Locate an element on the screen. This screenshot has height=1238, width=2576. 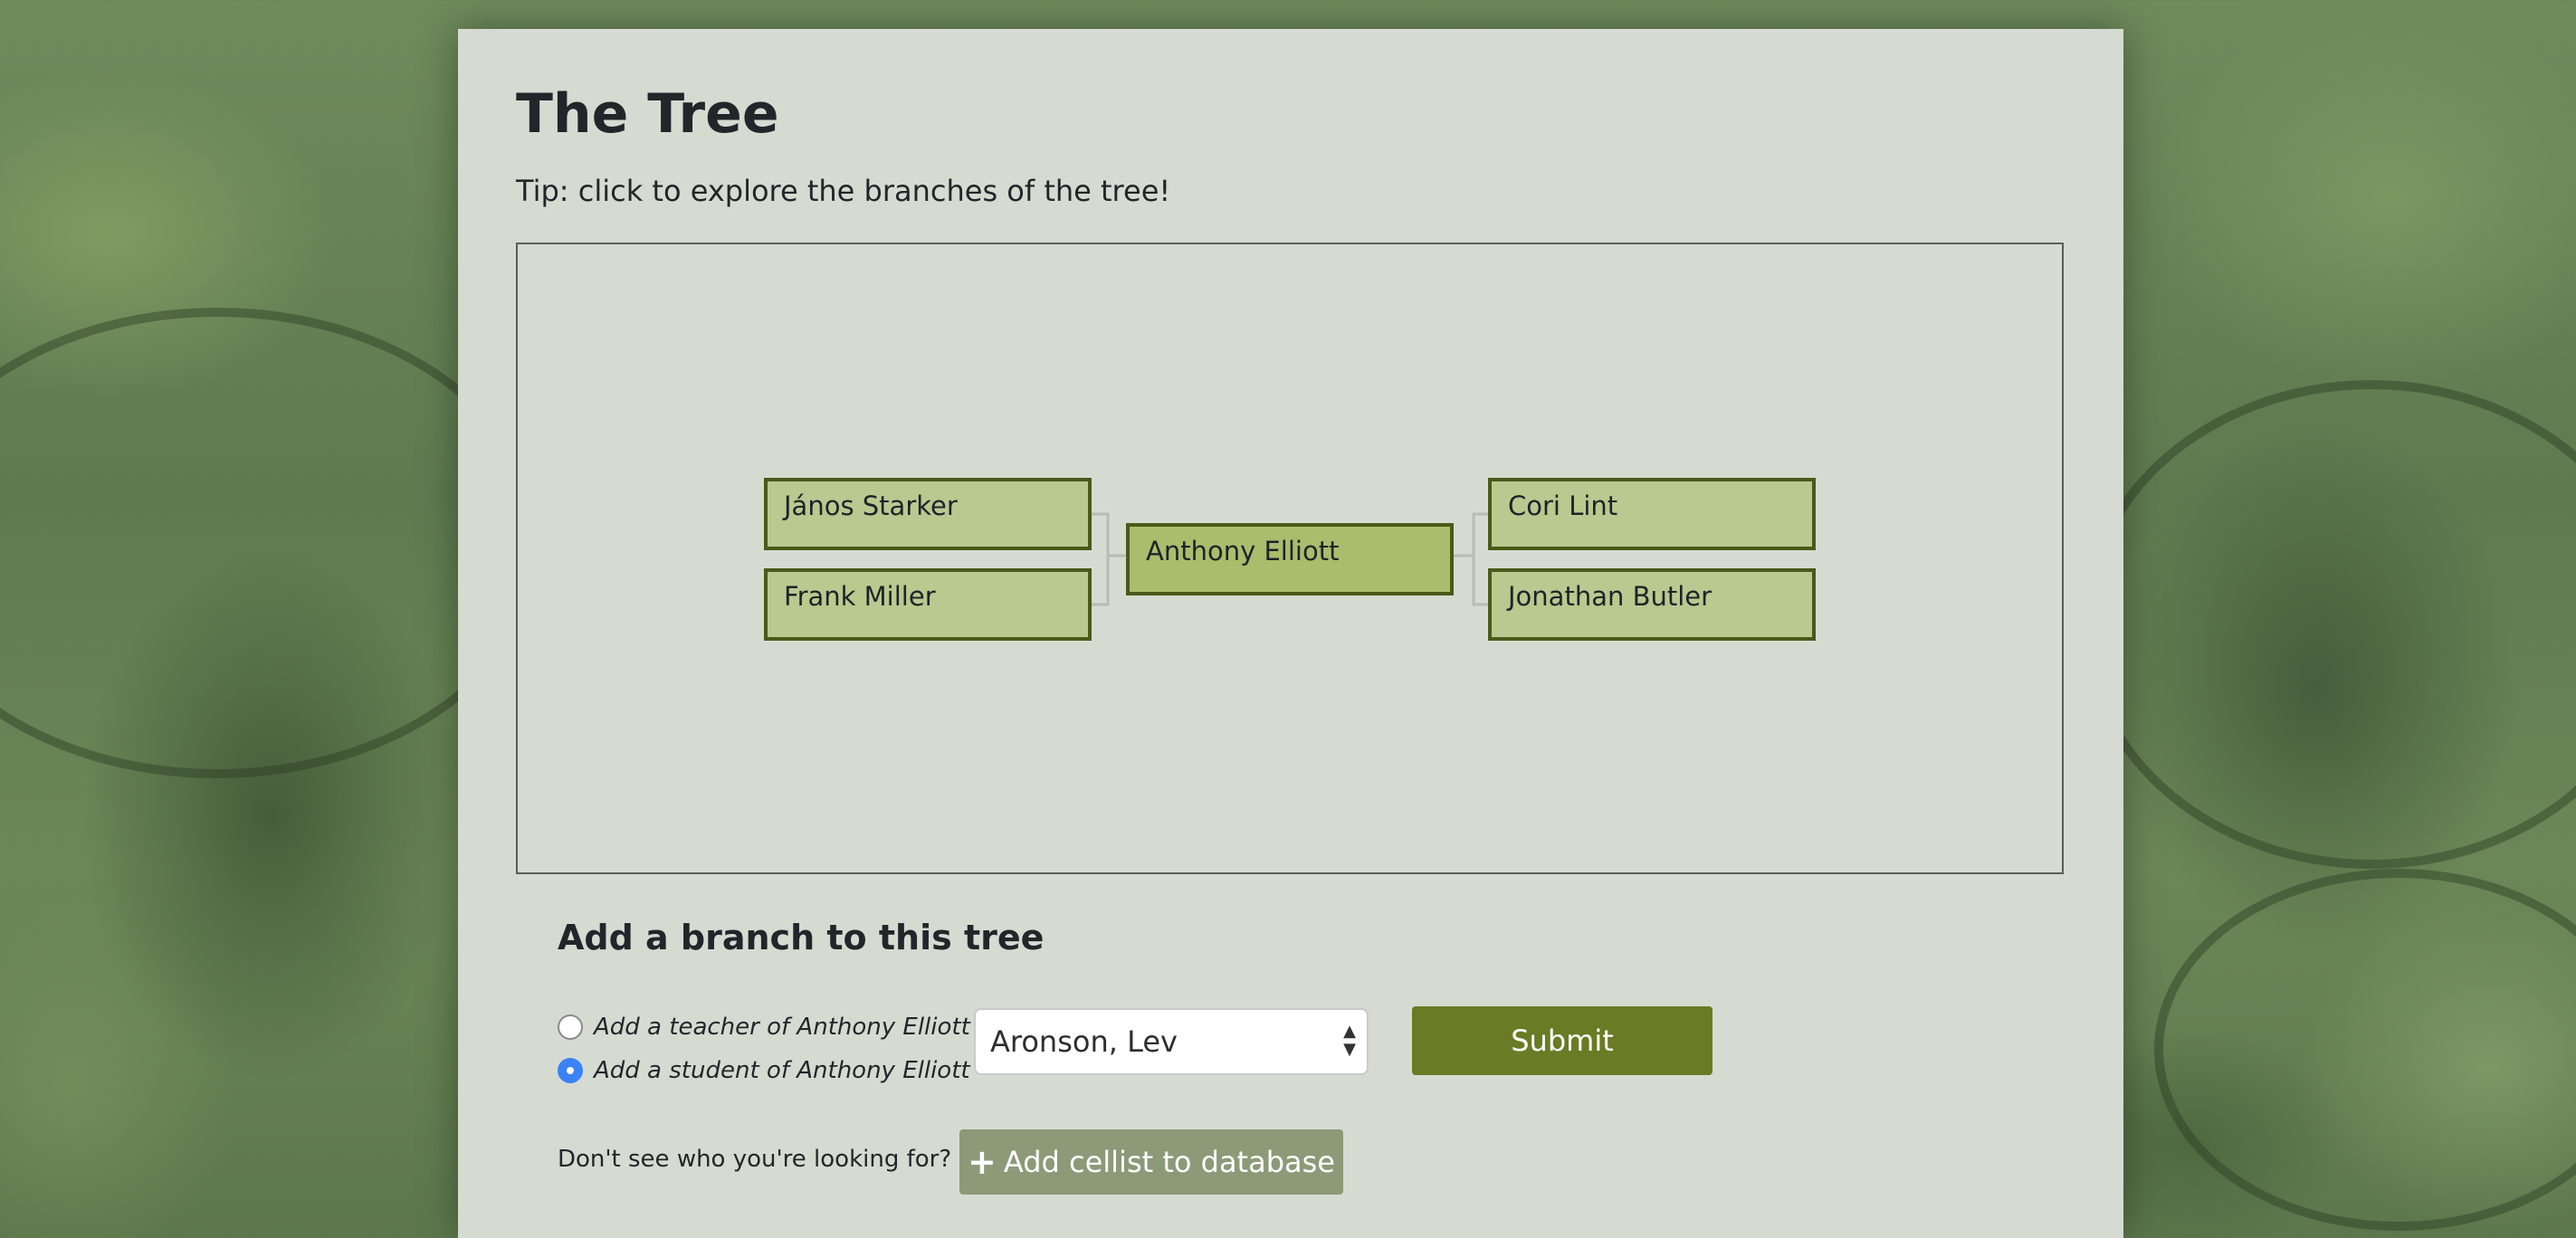
add-branch-heading: Add a branch to this tree is located at coordinates (801, 937).